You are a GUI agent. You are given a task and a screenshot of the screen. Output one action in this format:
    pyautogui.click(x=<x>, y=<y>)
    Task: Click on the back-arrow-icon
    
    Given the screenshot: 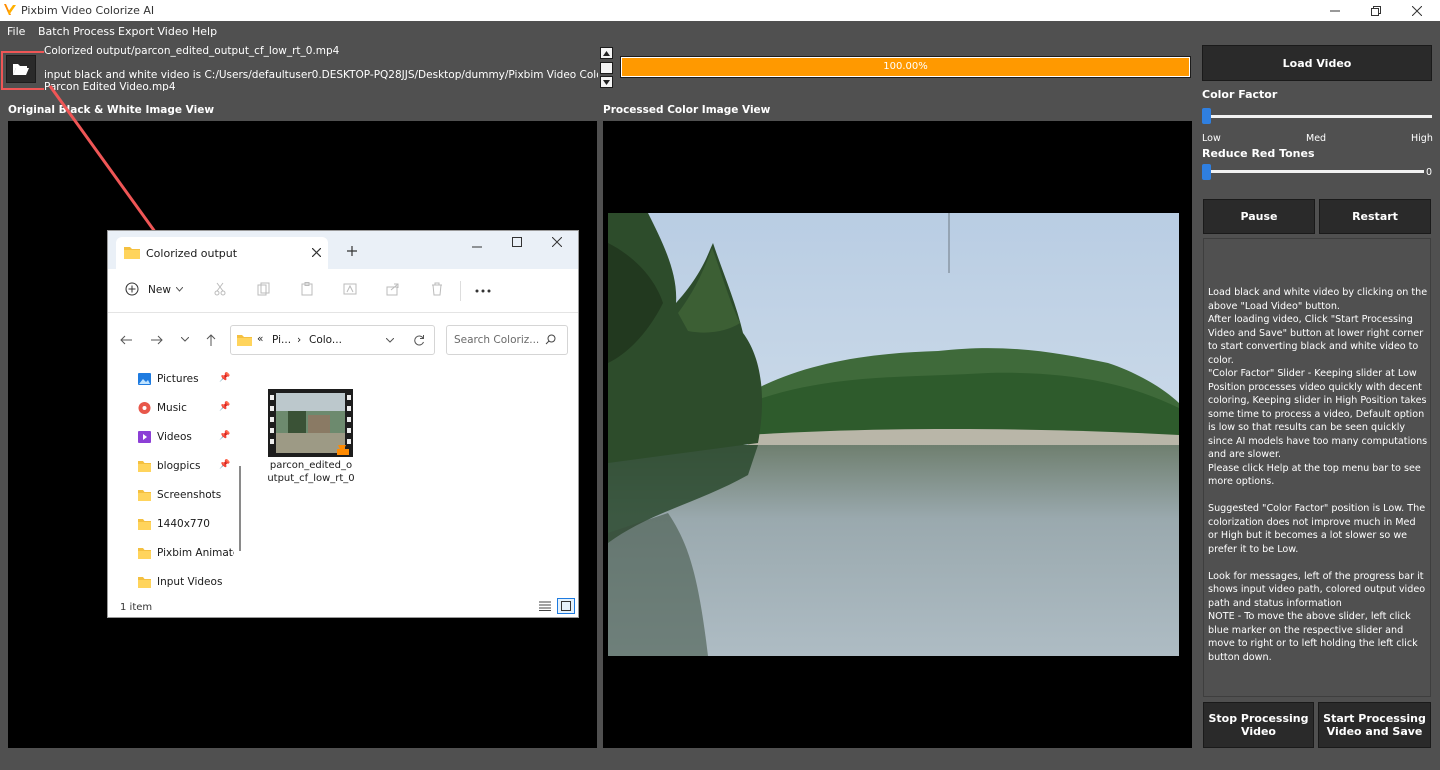 What is the action you would take?
    pyautogui.click(x=126, y=340)
    